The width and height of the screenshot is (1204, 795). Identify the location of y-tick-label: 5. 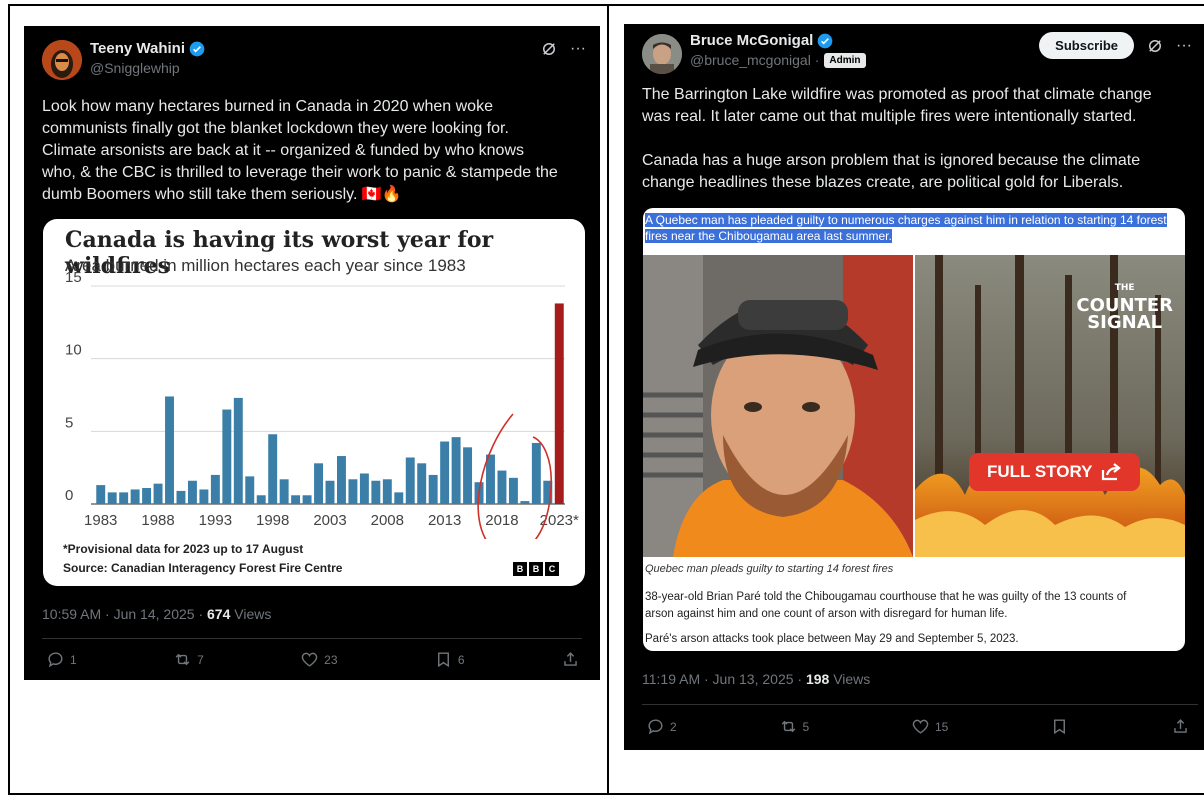
(69, 422).